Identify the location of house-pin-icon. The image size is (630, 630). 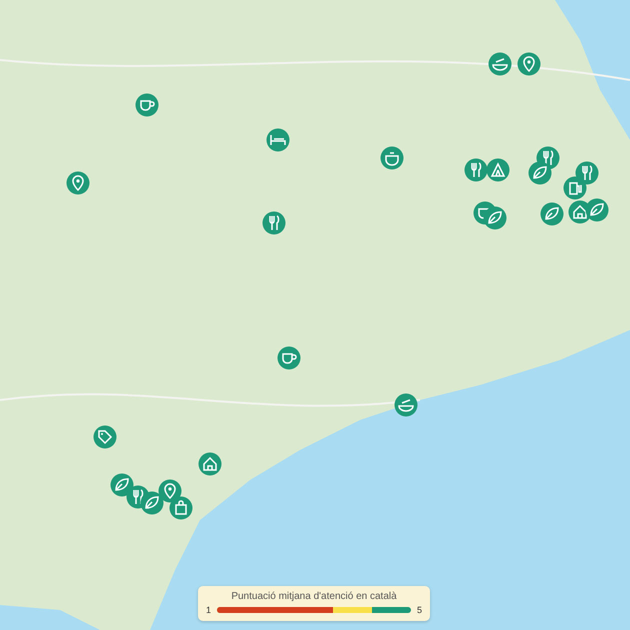
(210, 464).